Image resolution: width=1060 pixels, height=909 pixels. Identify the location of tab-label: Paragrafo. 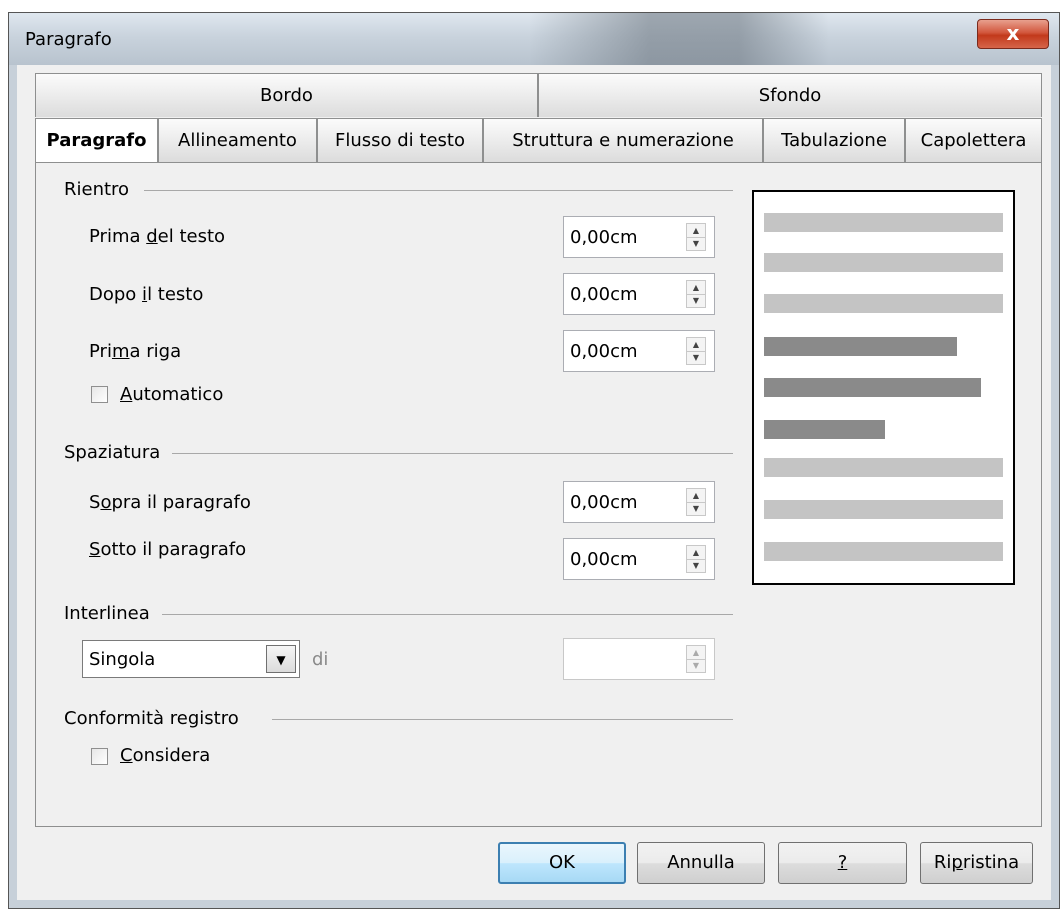
(96, 140).